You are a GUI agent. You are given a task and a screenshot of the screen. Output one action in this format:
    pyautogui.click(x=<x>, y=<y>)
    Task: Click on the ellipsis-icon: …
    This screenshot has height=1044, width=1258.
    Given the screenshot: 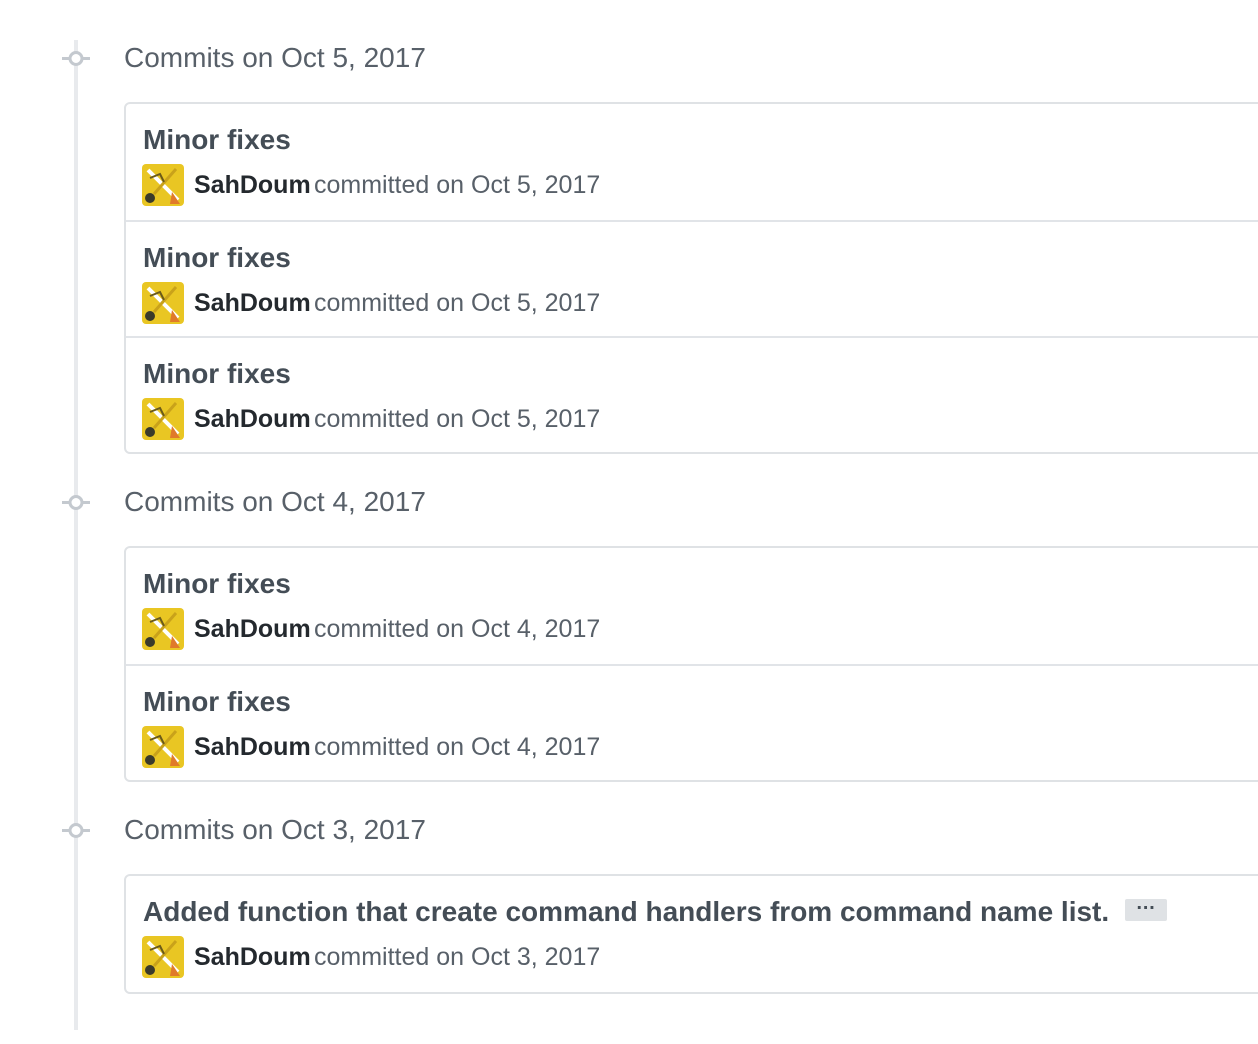 What is the action you would take?
    pyautogui.click(x=1146, y=902)
    